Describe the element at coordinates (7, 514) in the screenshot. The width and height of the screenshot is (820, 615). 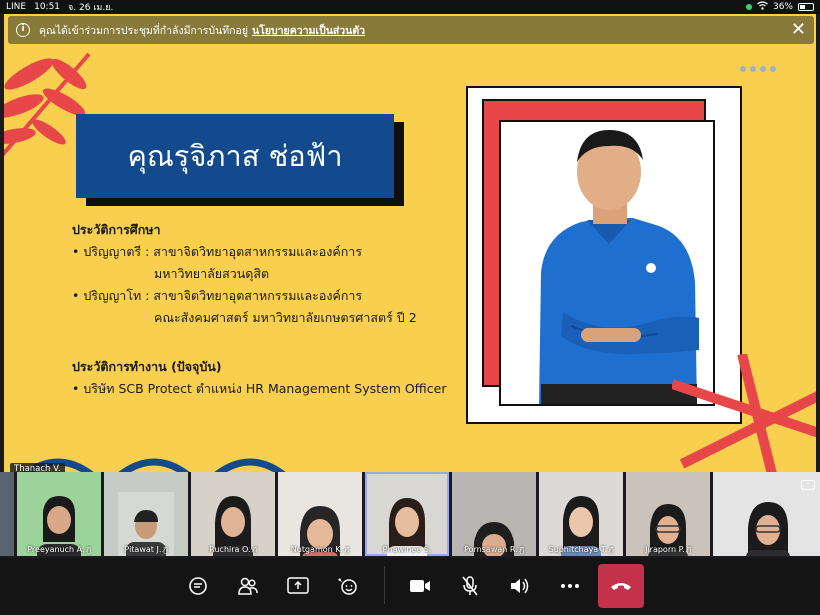
I see `participant-tile-edge` at that location.